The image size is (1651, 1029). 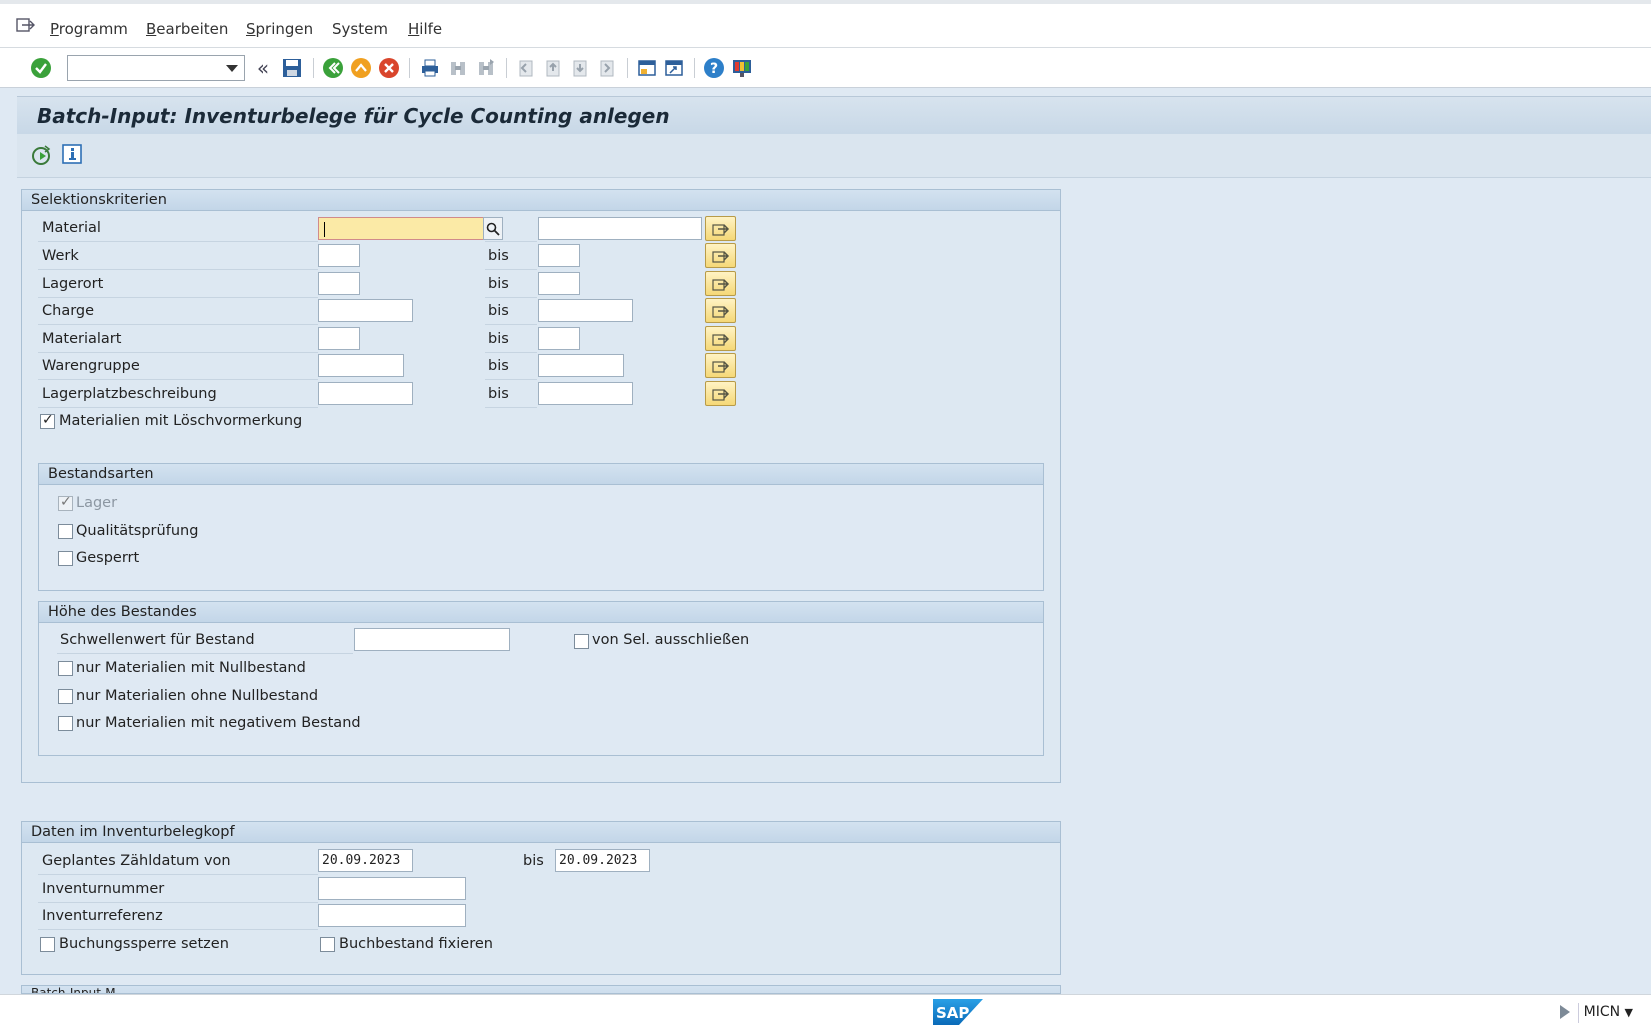 I want to click on previous-page-icon, so click(x=553, y=68).